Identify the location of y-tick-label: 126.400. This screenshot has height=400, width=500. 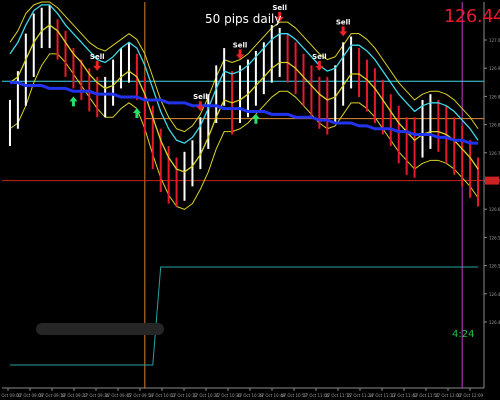
(494, 322).